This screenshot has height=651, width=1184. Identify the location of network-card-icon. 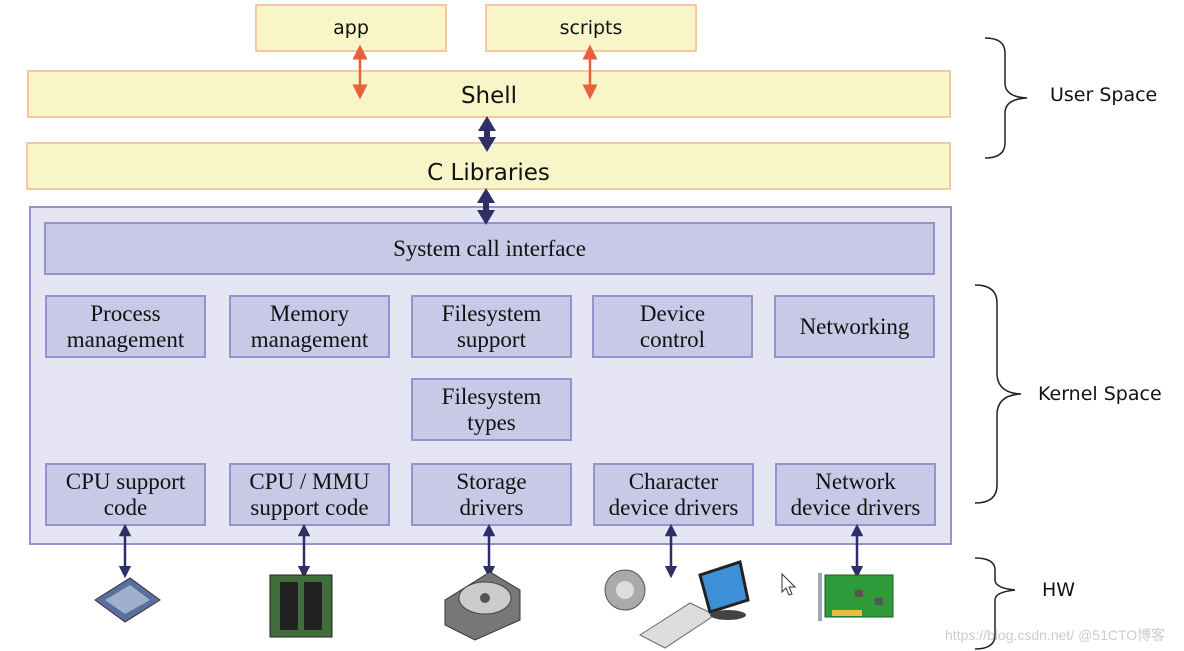
(856, 597).